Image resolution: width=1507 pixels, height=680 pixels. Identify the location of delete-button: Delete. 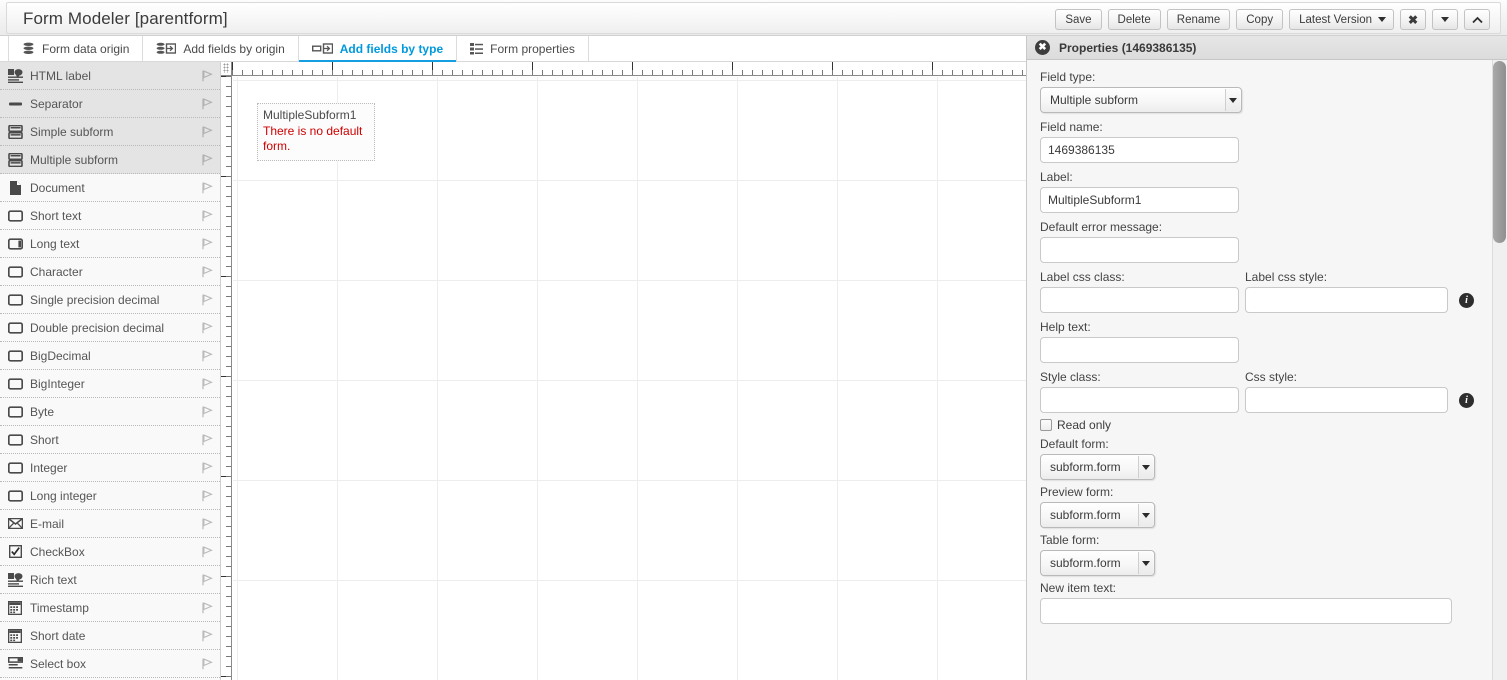
(1134, 19).